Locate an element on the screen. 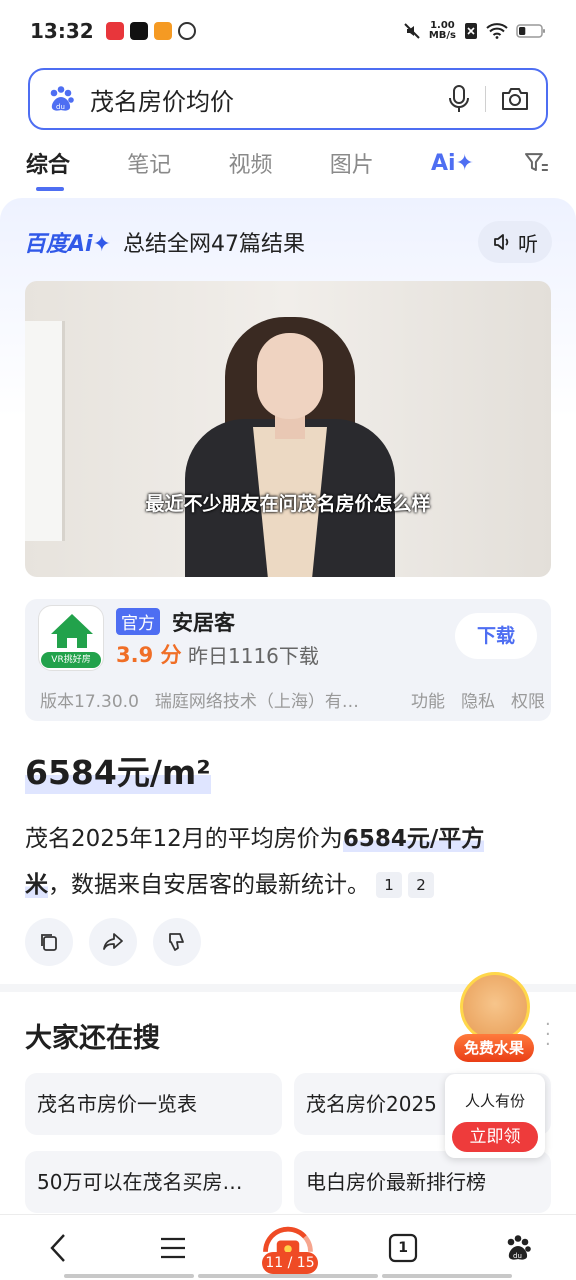 This screenshot has height=1280, width=576. menu-icon is located at coordinates (172, 1247).